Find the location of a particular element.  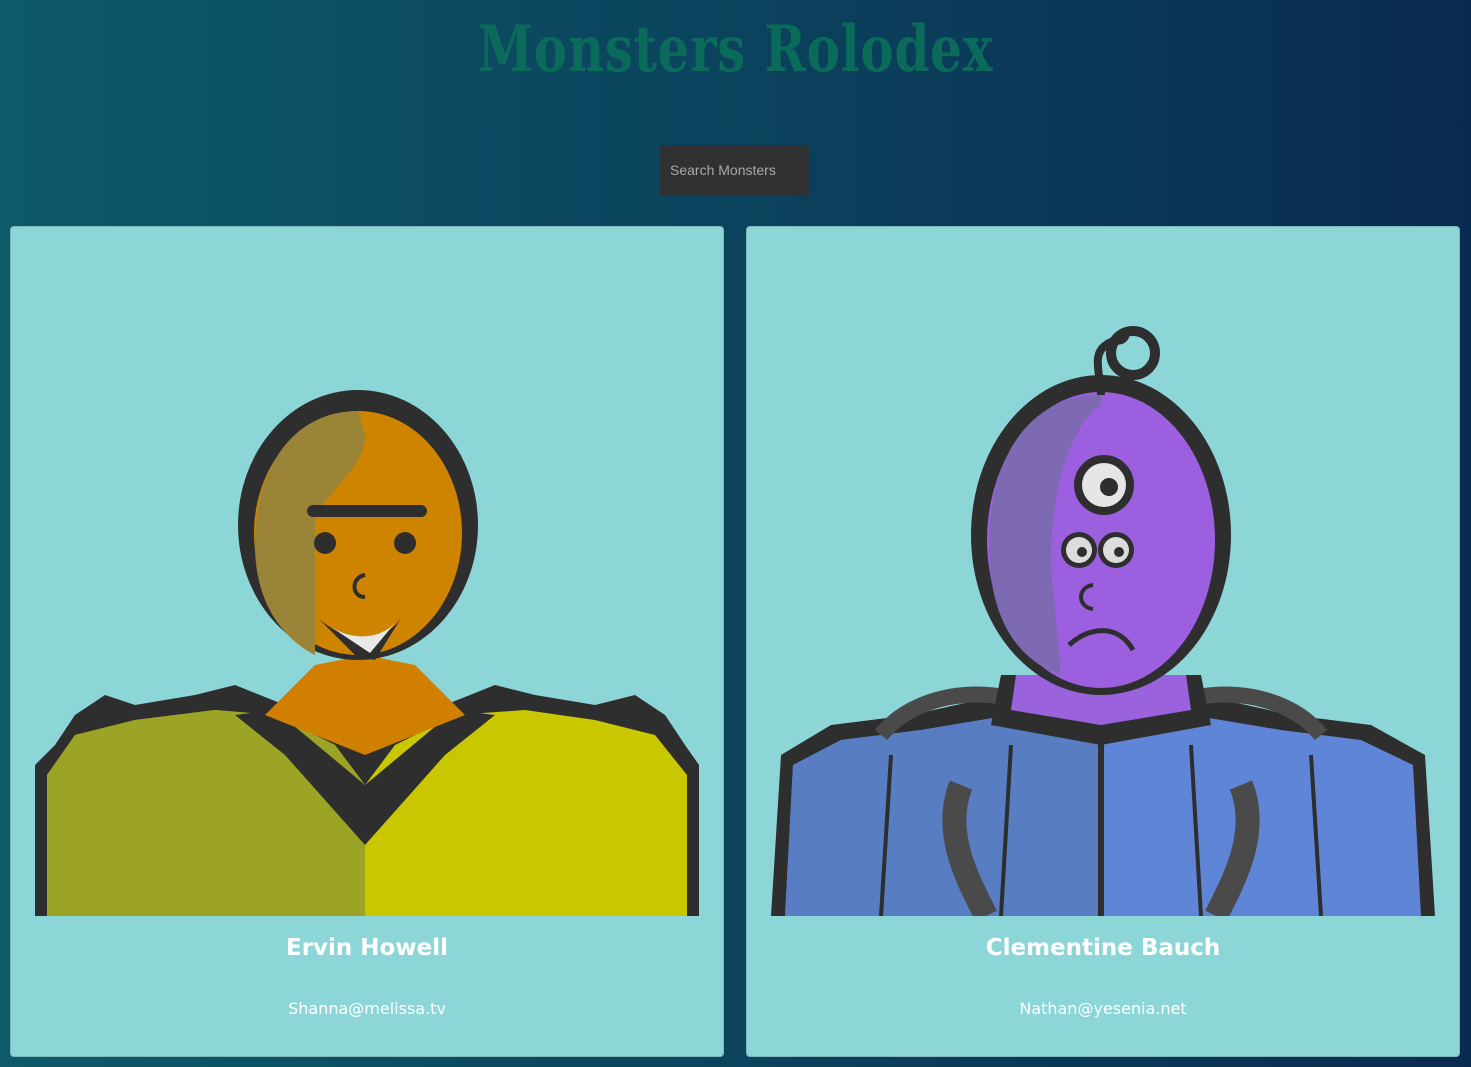

monster-name: Clementine Bauch is located at coordinates (1103, 948).